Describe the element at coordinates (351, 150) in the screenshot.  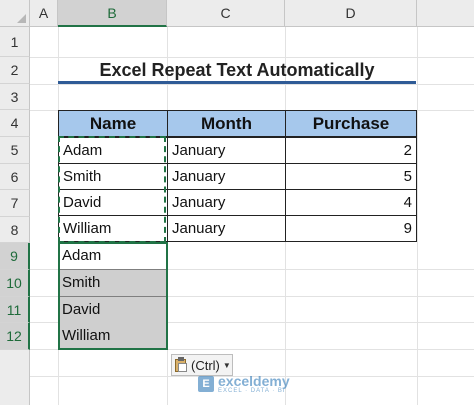
I see `table-cell-purchase: 2` at that location.